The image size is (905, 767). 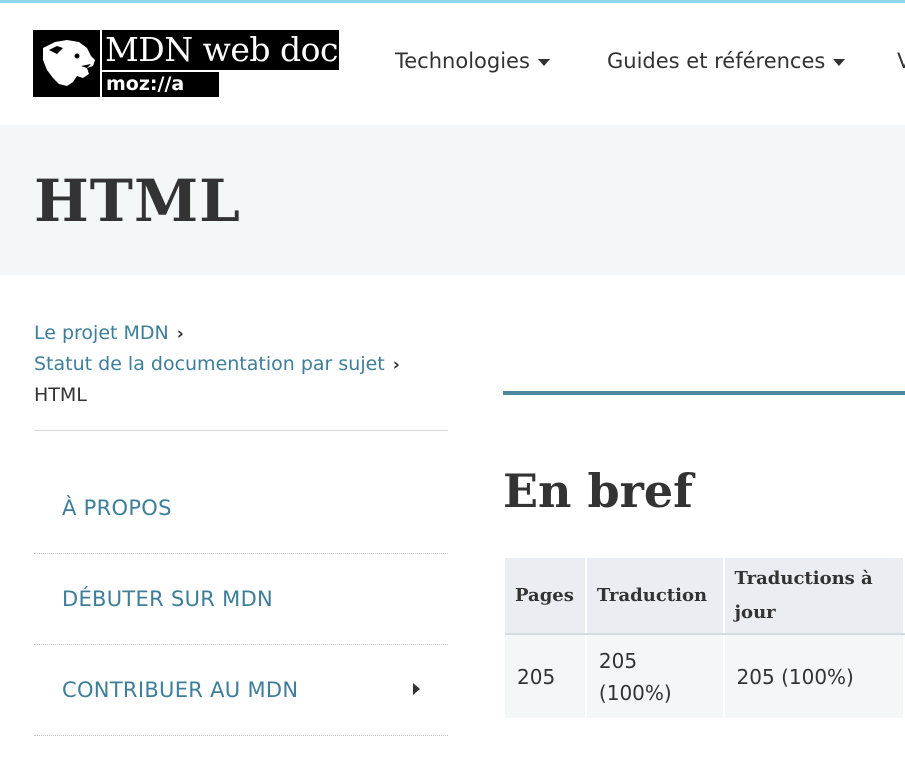 I want to click on table-row: 205 205 (100%) 205 (100%), so click(x=705, y=676).